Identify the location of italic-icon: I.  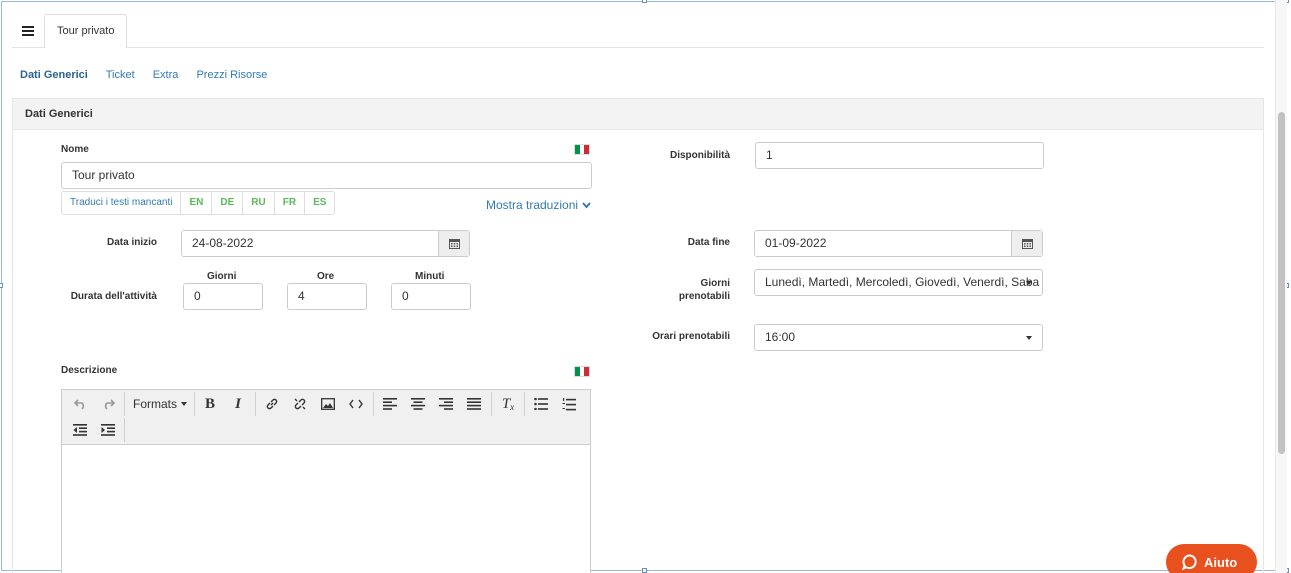
(238, 404).